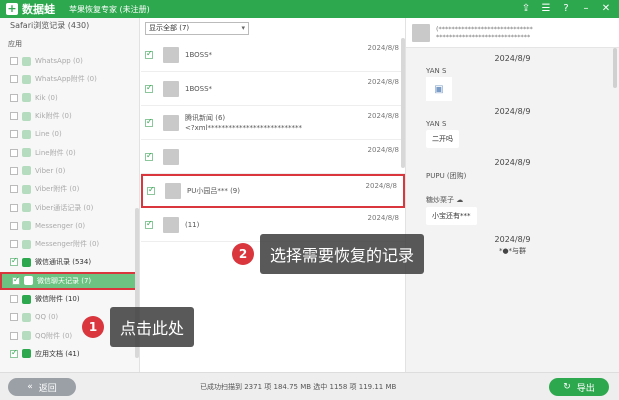 This screenshot has height=400, width=619. I want to click on sidebar-item: 微信附件 (10), so click(69, 299).